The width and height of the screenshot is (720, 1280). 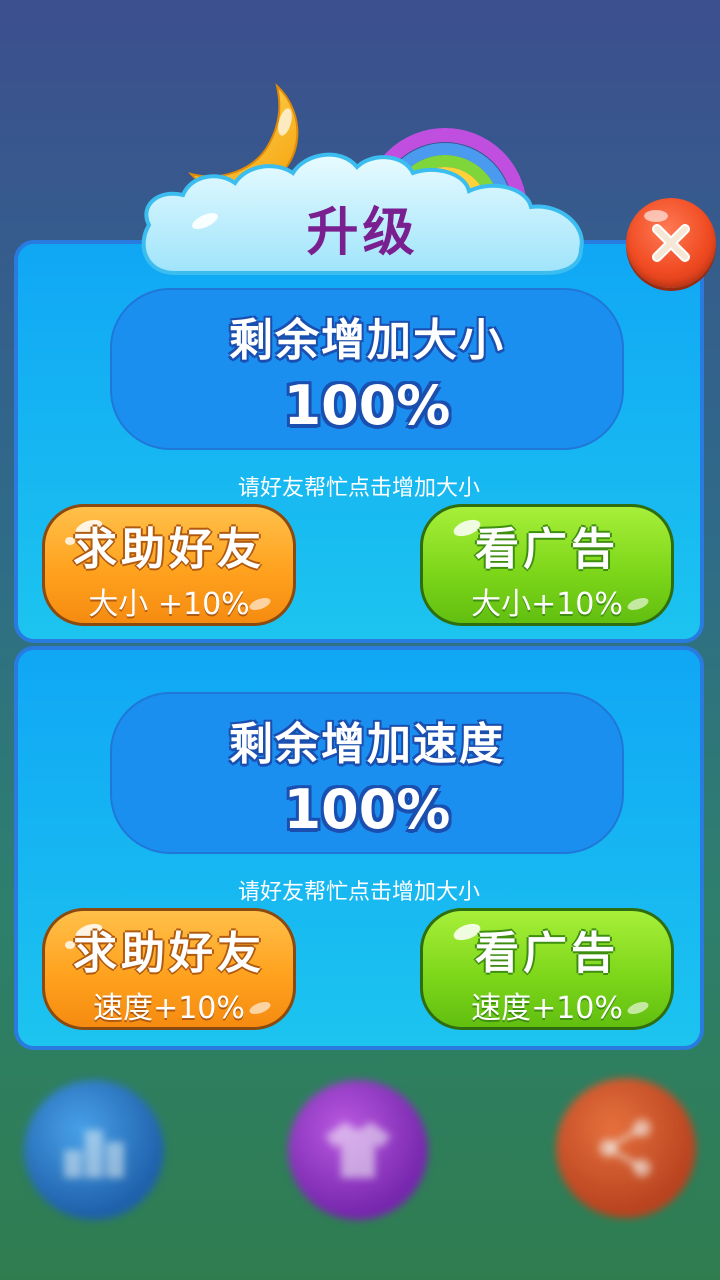 I want to click on size-ask-friend-sub: 大小 +10%, so click(x=169, y=604).